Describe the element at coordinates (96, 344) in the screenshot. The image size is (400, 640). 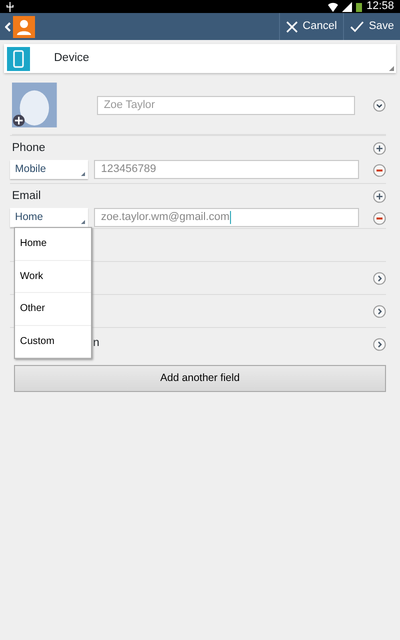
I see `row-title: n` at that location.